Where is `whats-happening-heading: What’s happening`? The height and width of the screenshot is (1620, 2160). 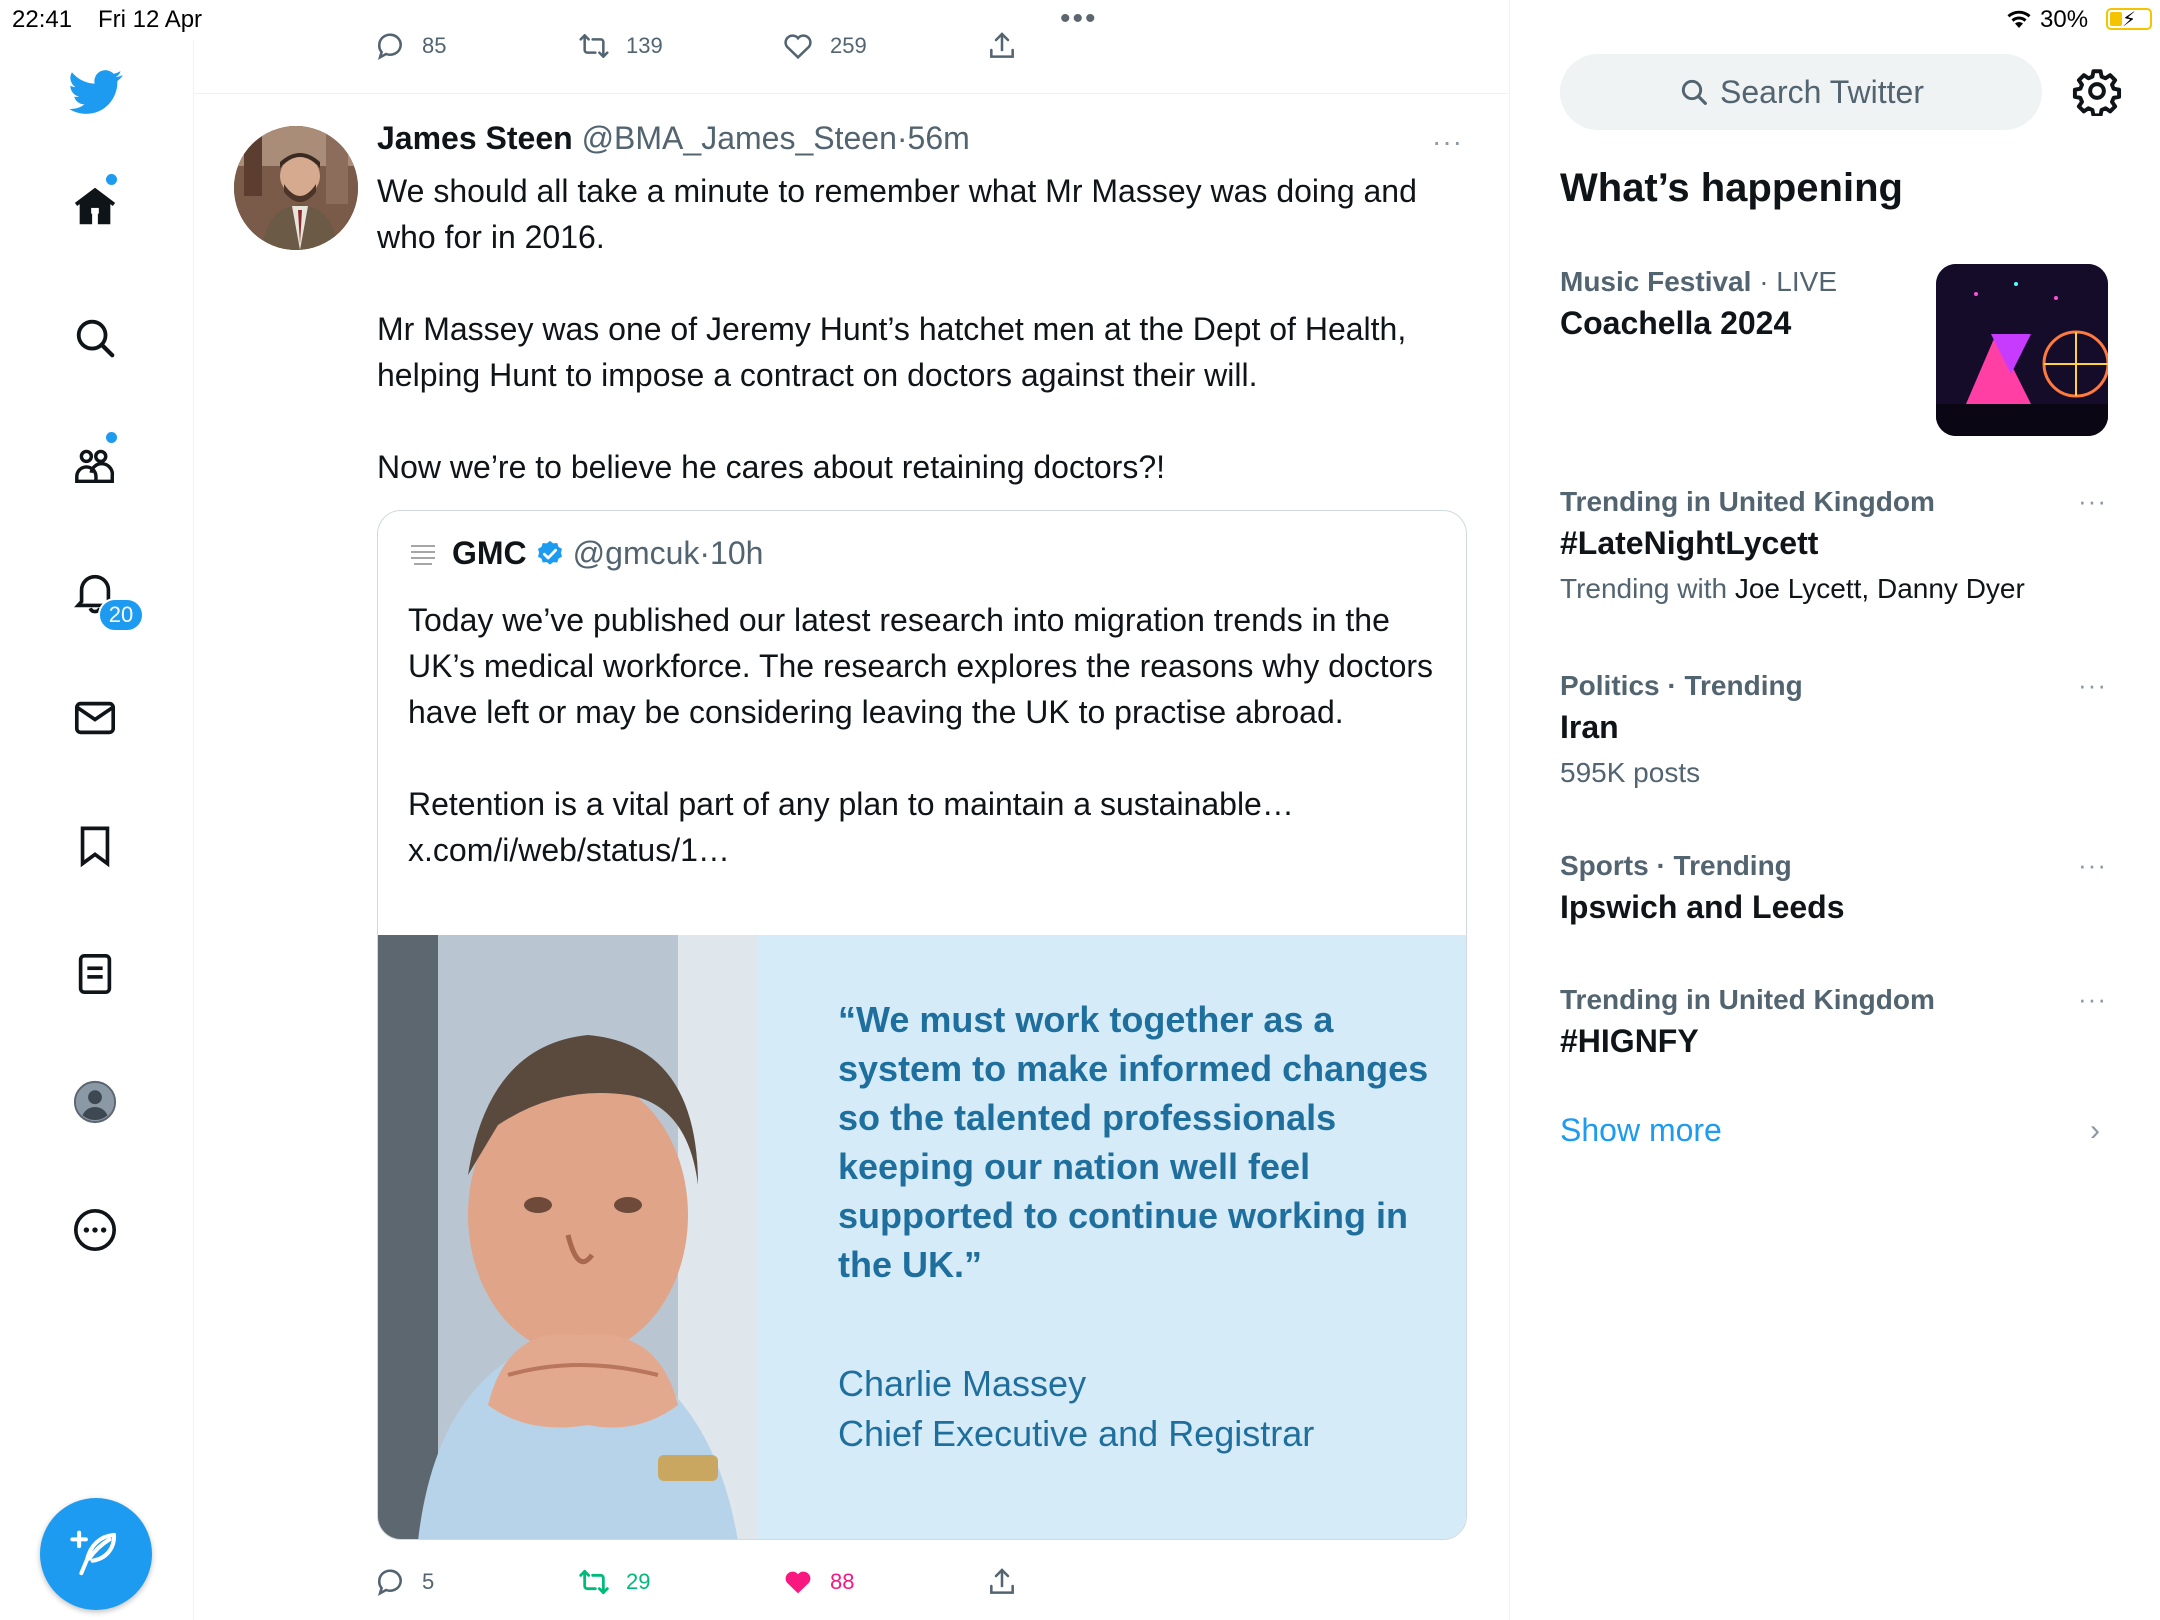
whats-happening-heading: What’s happening is located at coordinates (1731, 188).